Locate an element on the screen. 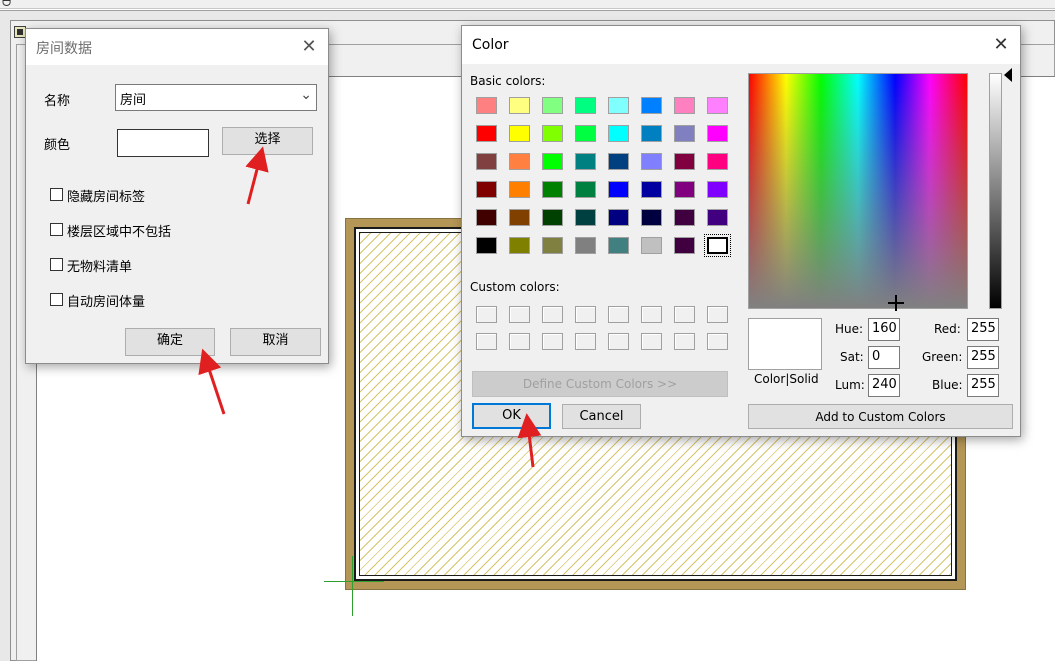  hue-field: 160 is located at coordinates (884, 329).